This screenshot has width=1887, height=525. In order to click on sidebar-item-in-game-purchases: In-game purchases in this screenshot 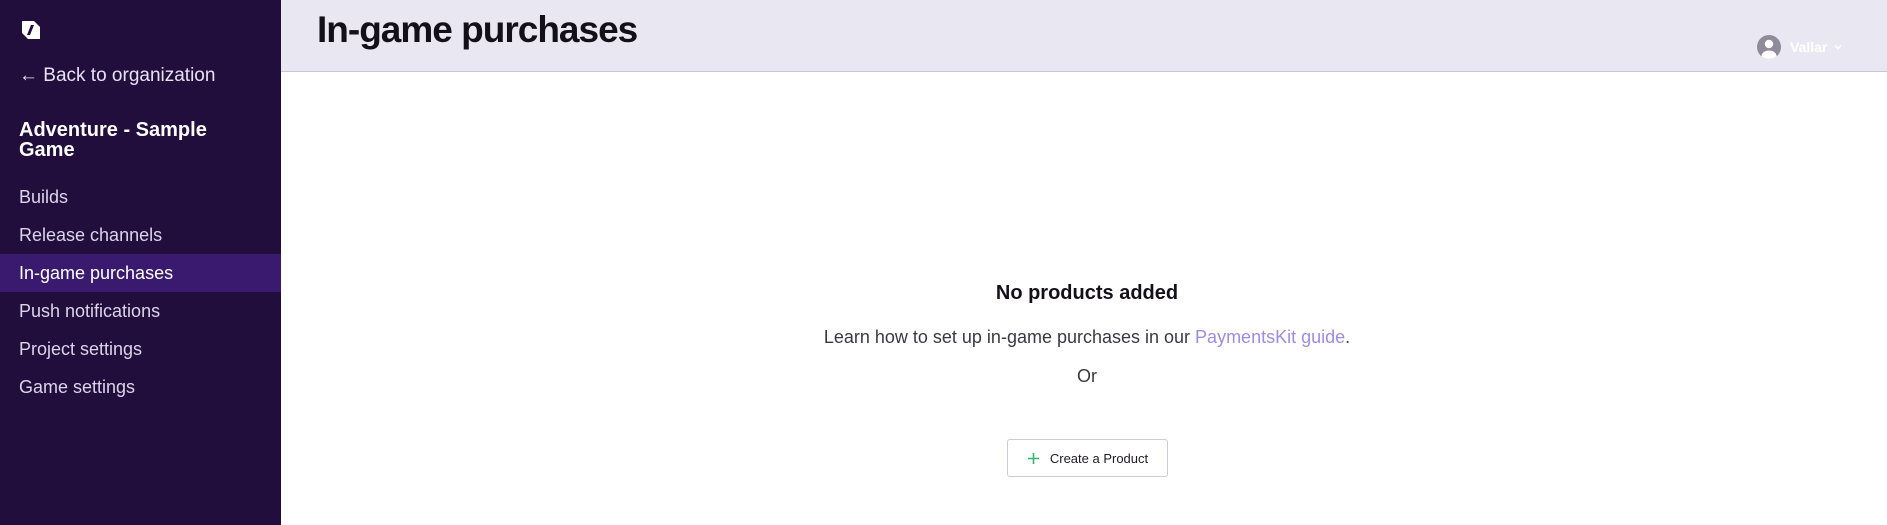, I will do `click(140, 273)`.